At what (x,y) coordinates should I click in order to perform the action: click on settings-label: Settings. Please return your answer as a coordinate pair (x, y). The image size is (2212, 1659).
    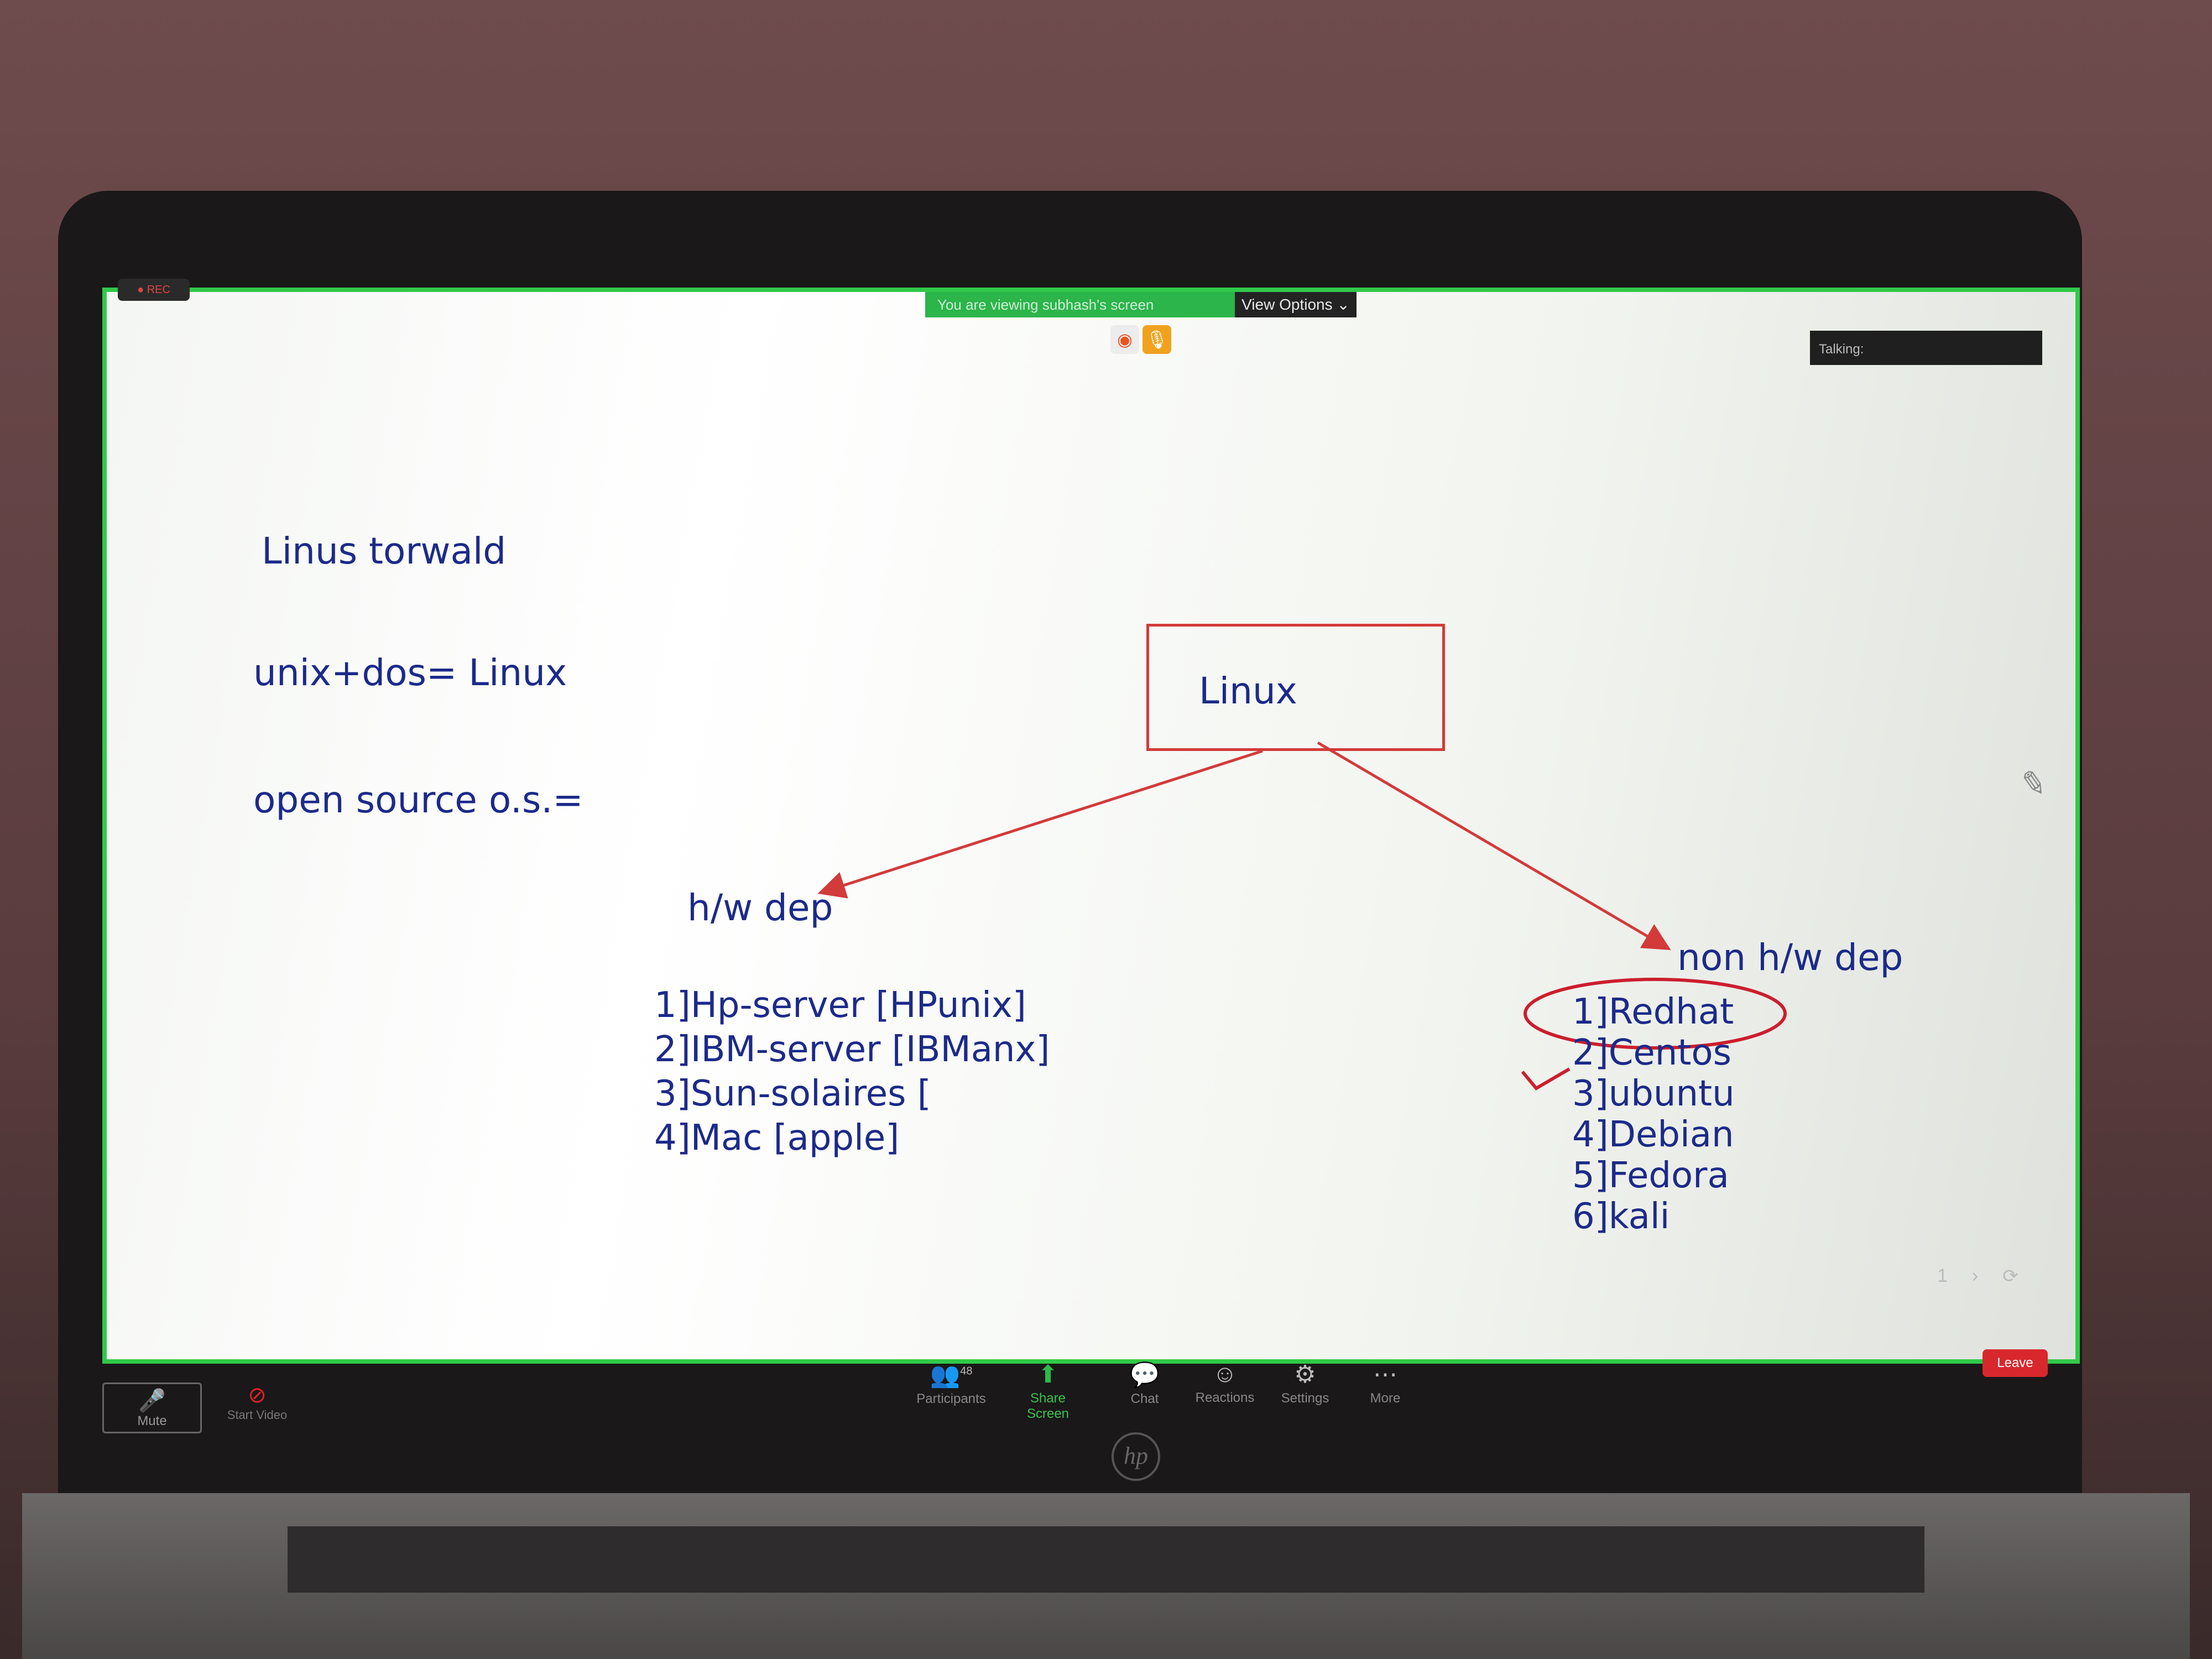
    Looking at the image, I should click on (1305, 1399).